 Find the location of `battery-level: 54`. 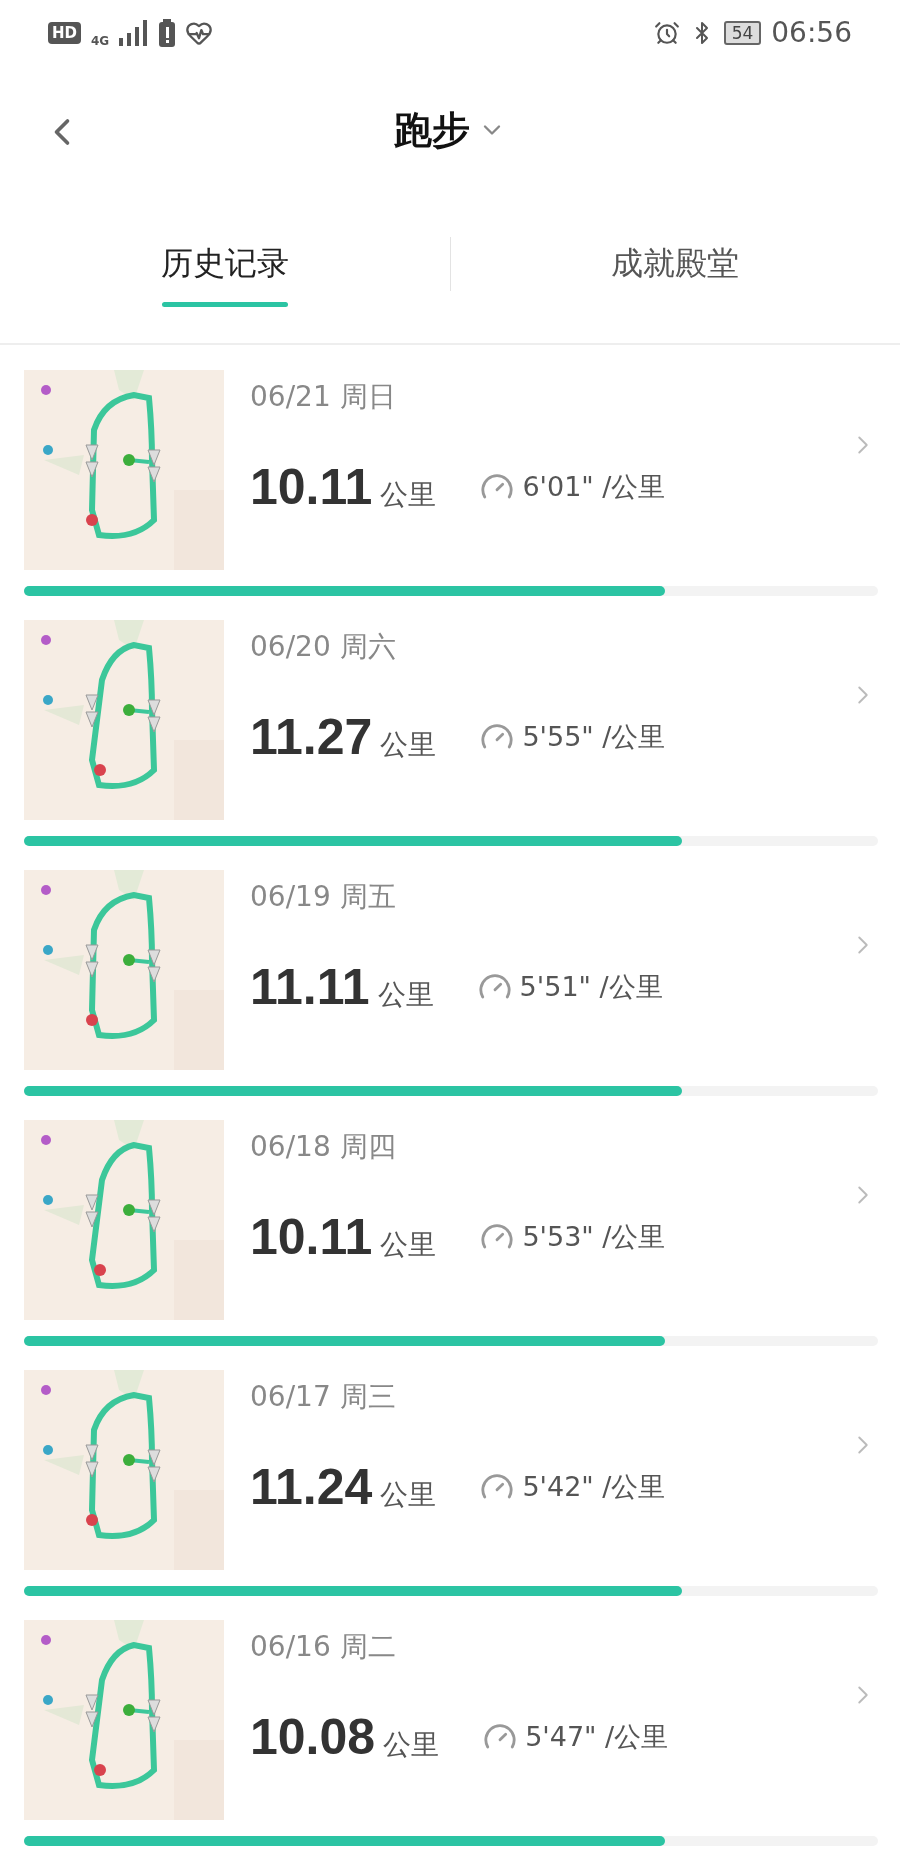

battery-level: 54 is located at coordinates (742, 32).